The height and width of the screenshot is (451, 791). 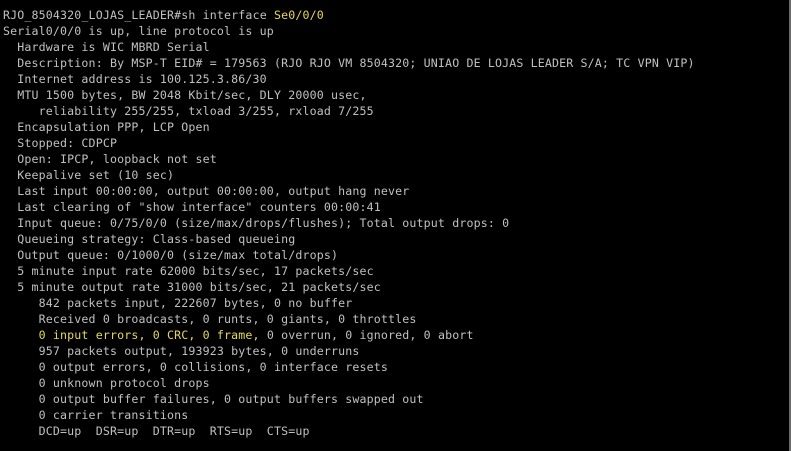 I want to click on input-errors-rest: 0 overrun, 0 ignored, 0 abort, so click(x=366, y=335).